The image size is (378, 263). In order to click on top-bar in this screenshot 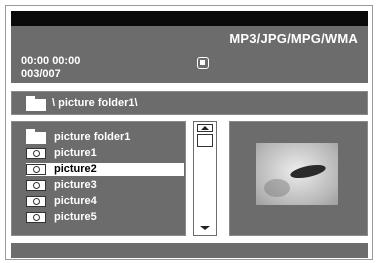, I will do `click(189, 18)`.